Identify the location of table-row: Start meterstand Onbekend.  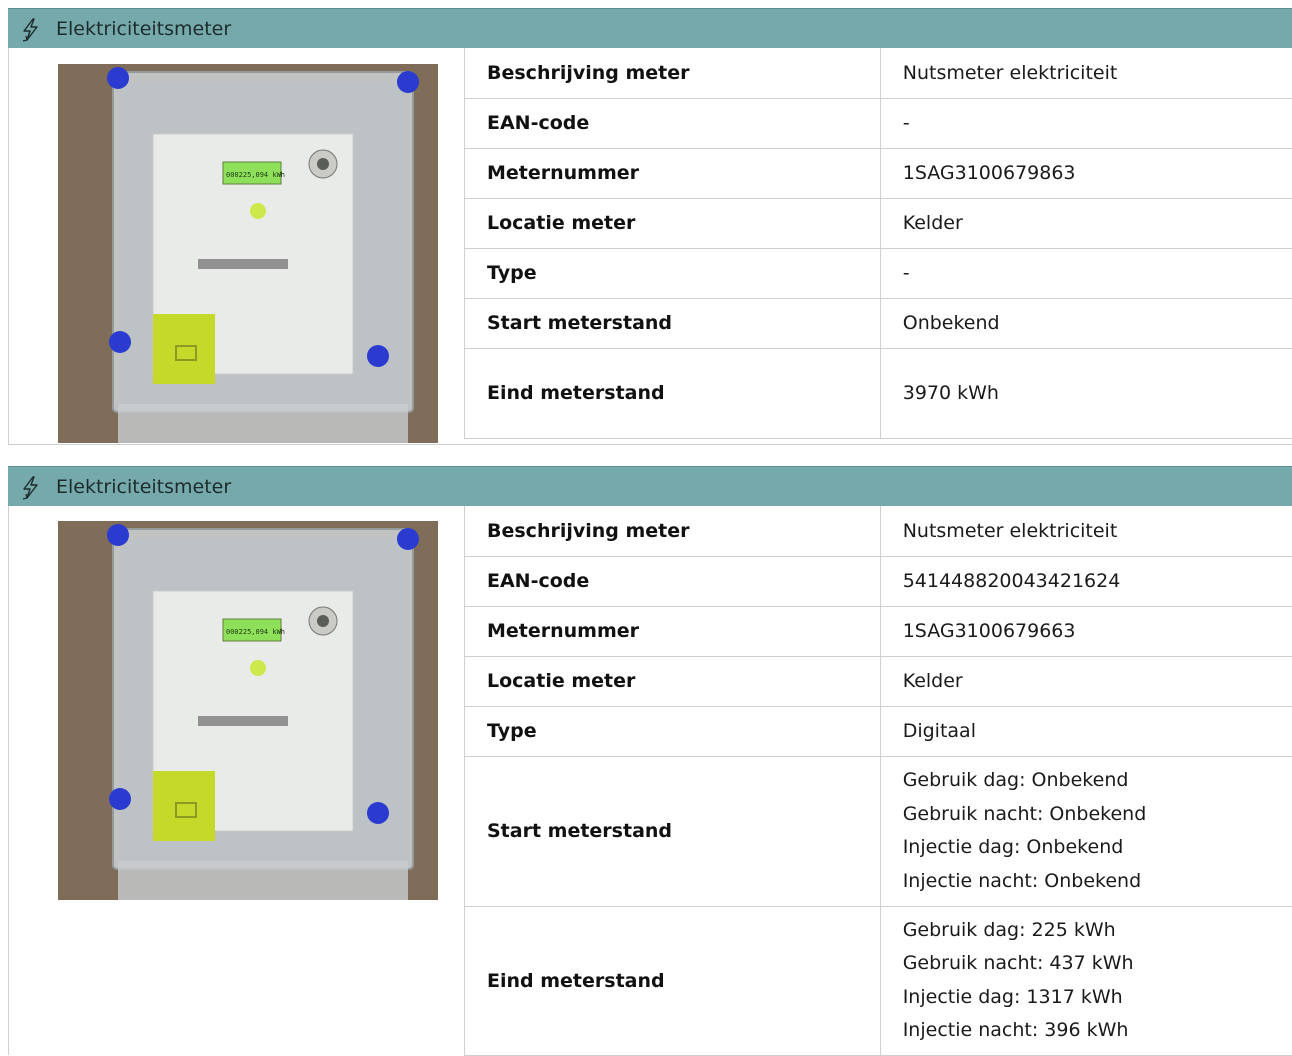
(878, 323).